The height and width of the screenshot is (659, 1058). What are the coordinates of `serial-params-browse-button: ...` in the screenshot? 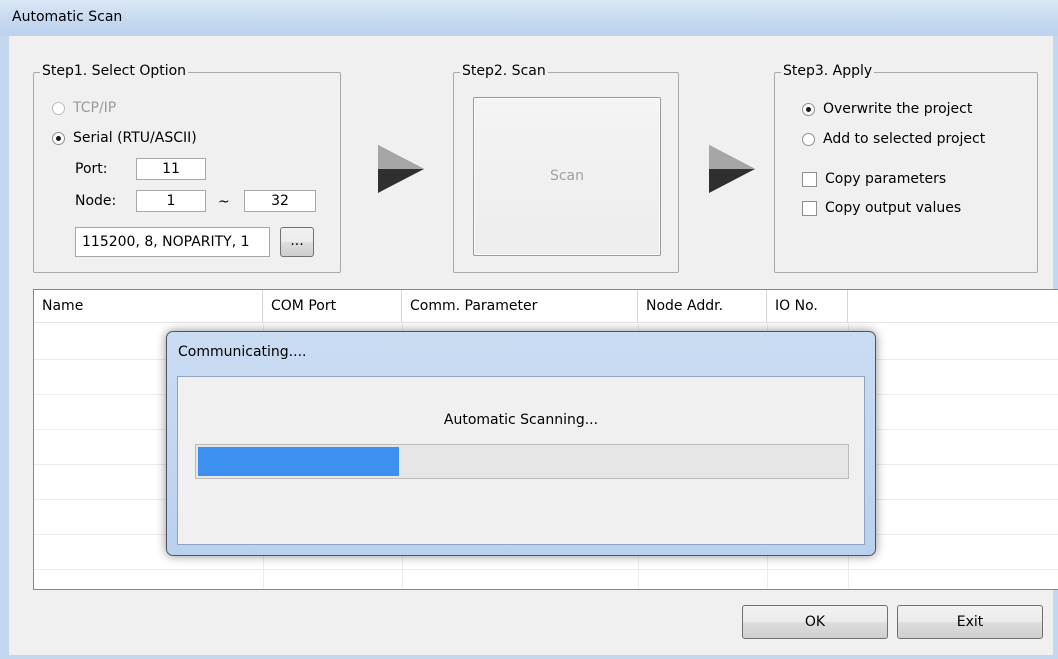 It's located at (297, 242).